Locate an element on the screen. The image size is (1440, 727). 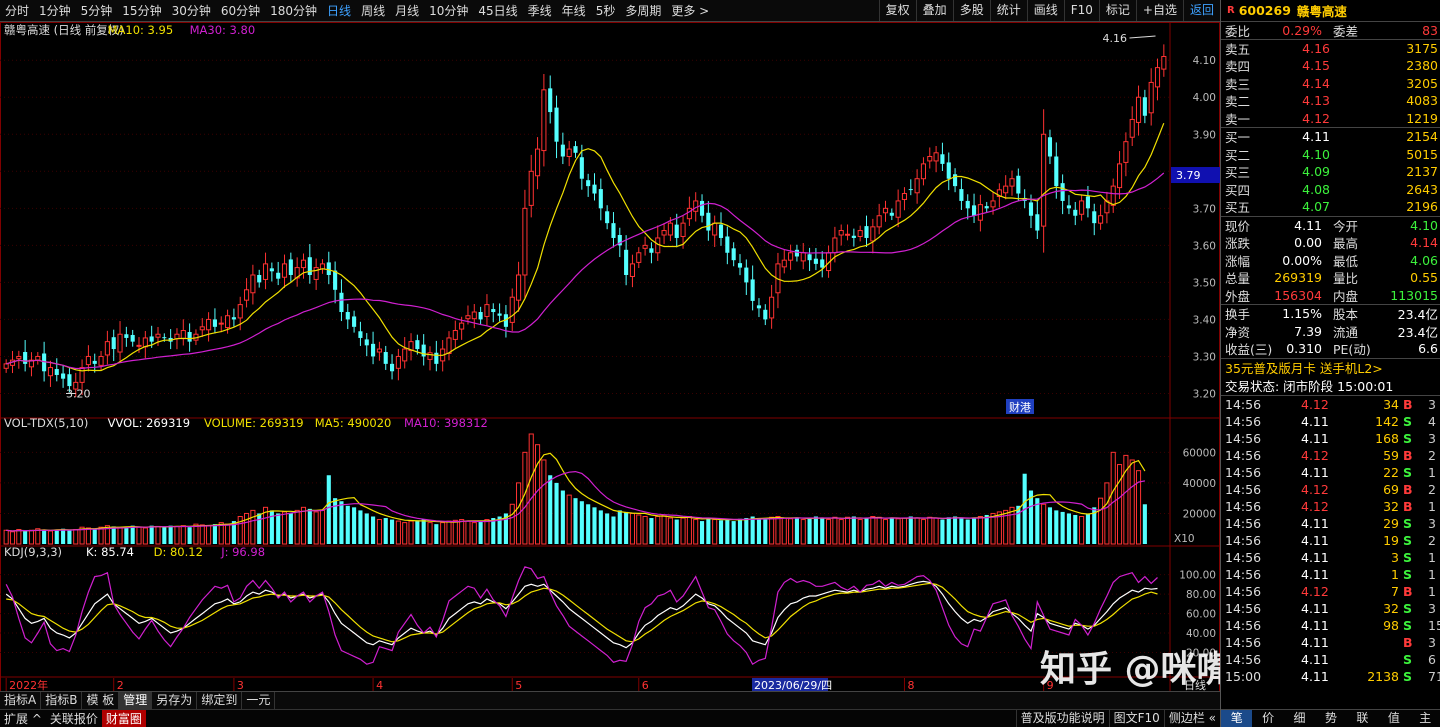
indicator-tab-2: 模 板 is located at coordinates (101, 700).